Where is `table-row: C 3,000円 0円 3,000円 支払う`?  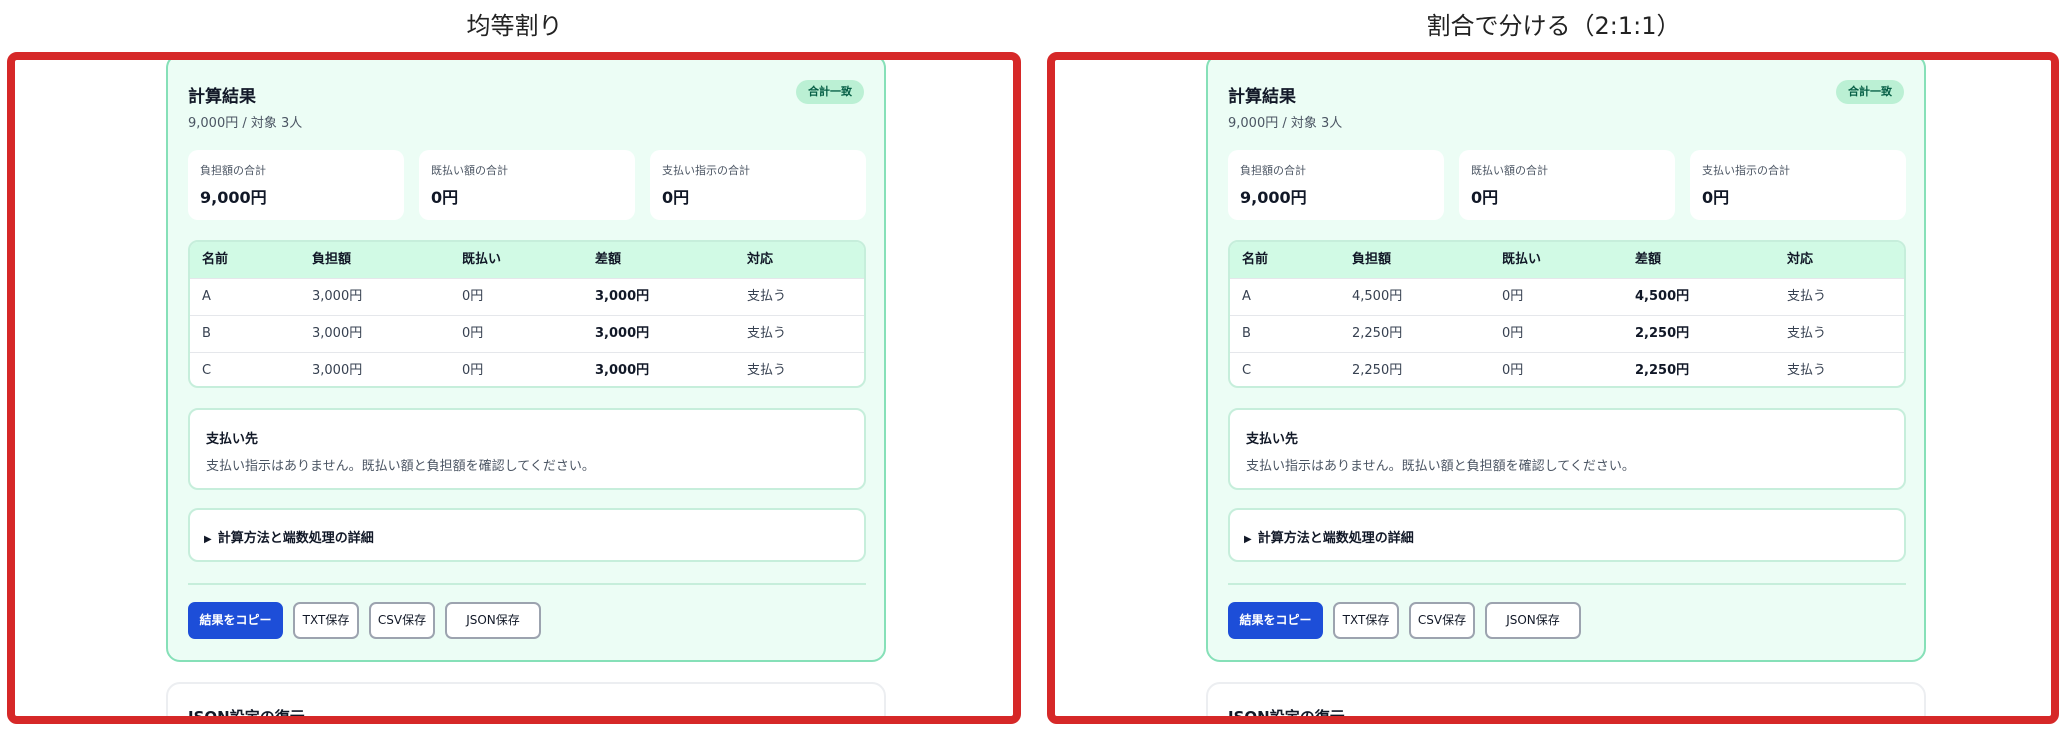 table-row: C 3,000円 0円 3,000円 支払う is located at coordinates (527, 369).